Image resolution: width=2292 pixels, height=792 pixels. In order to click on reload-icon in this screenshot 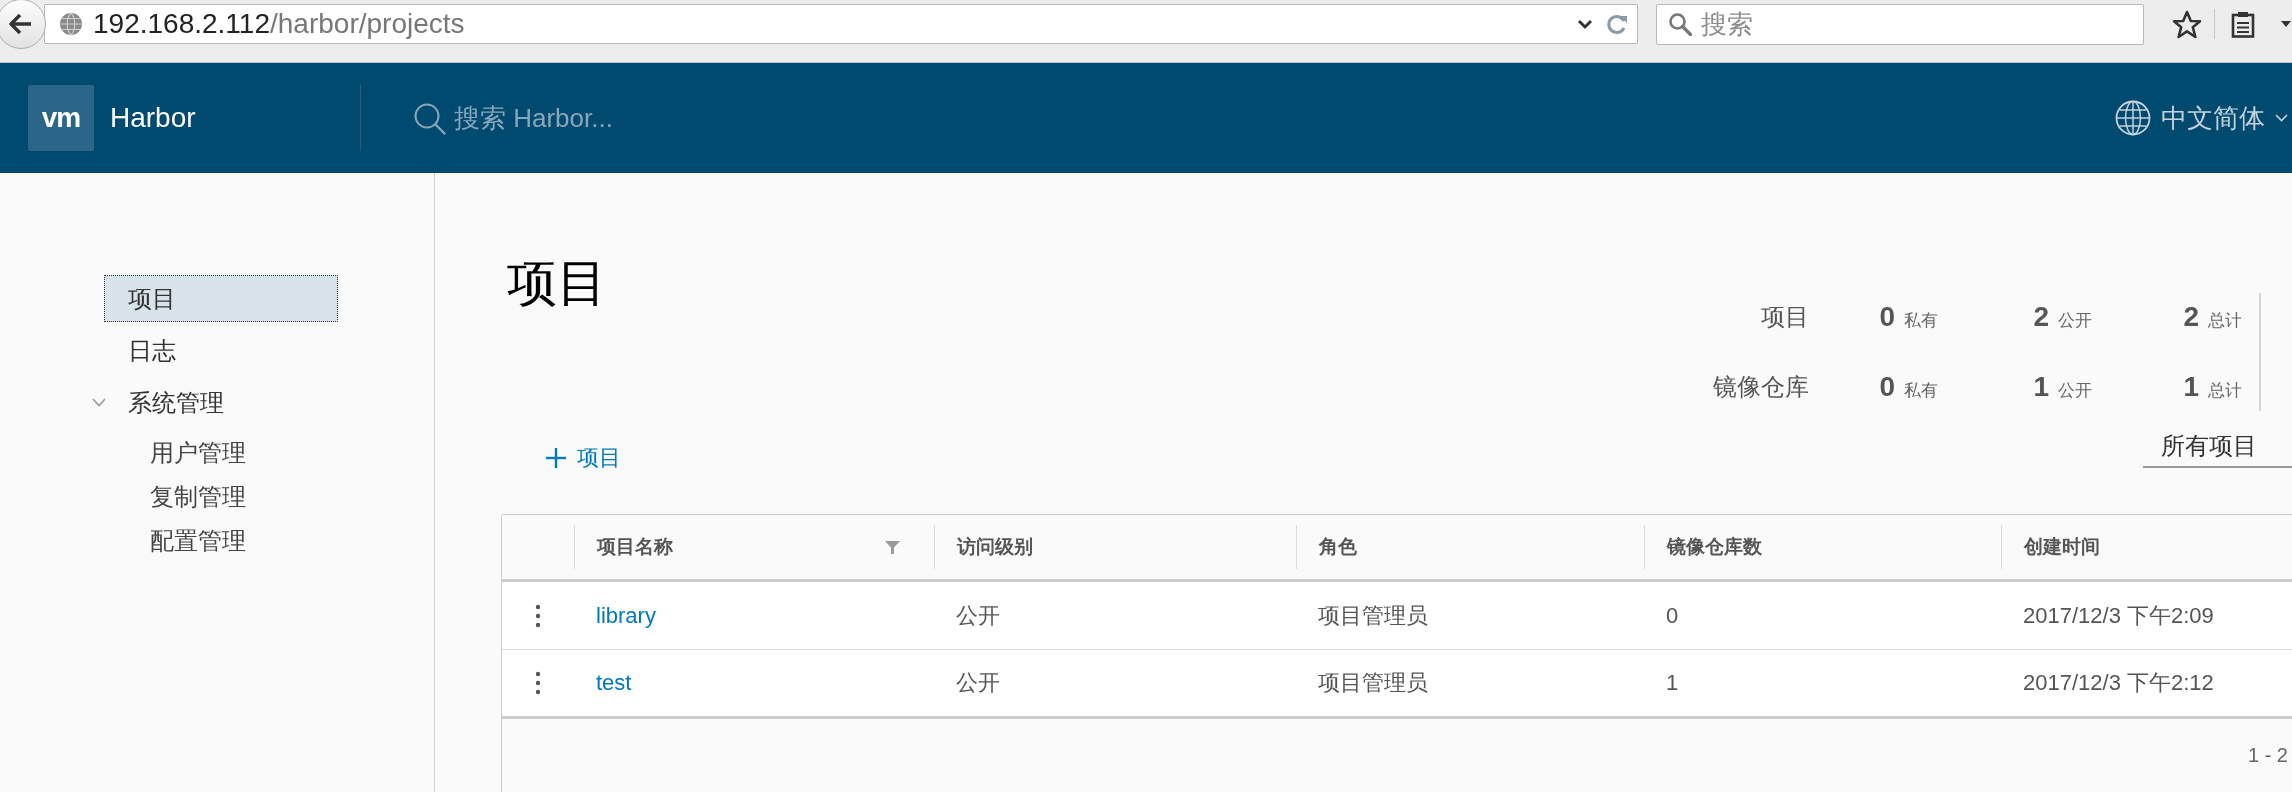, I will do `click(1617, 24)`.